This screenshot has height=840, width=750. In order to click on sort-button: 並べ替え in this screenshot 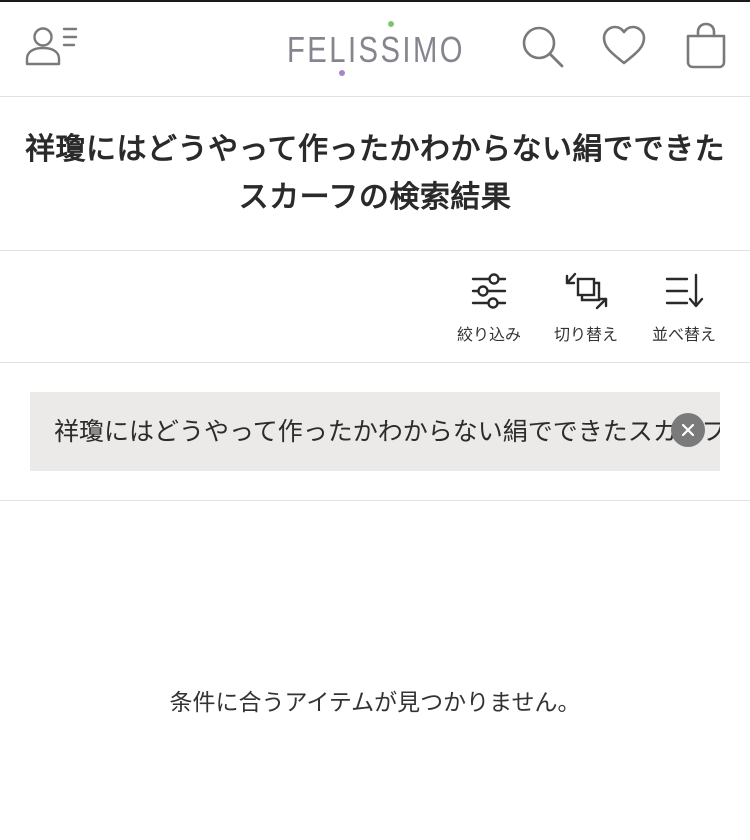, I will do `click(684, 309)`.